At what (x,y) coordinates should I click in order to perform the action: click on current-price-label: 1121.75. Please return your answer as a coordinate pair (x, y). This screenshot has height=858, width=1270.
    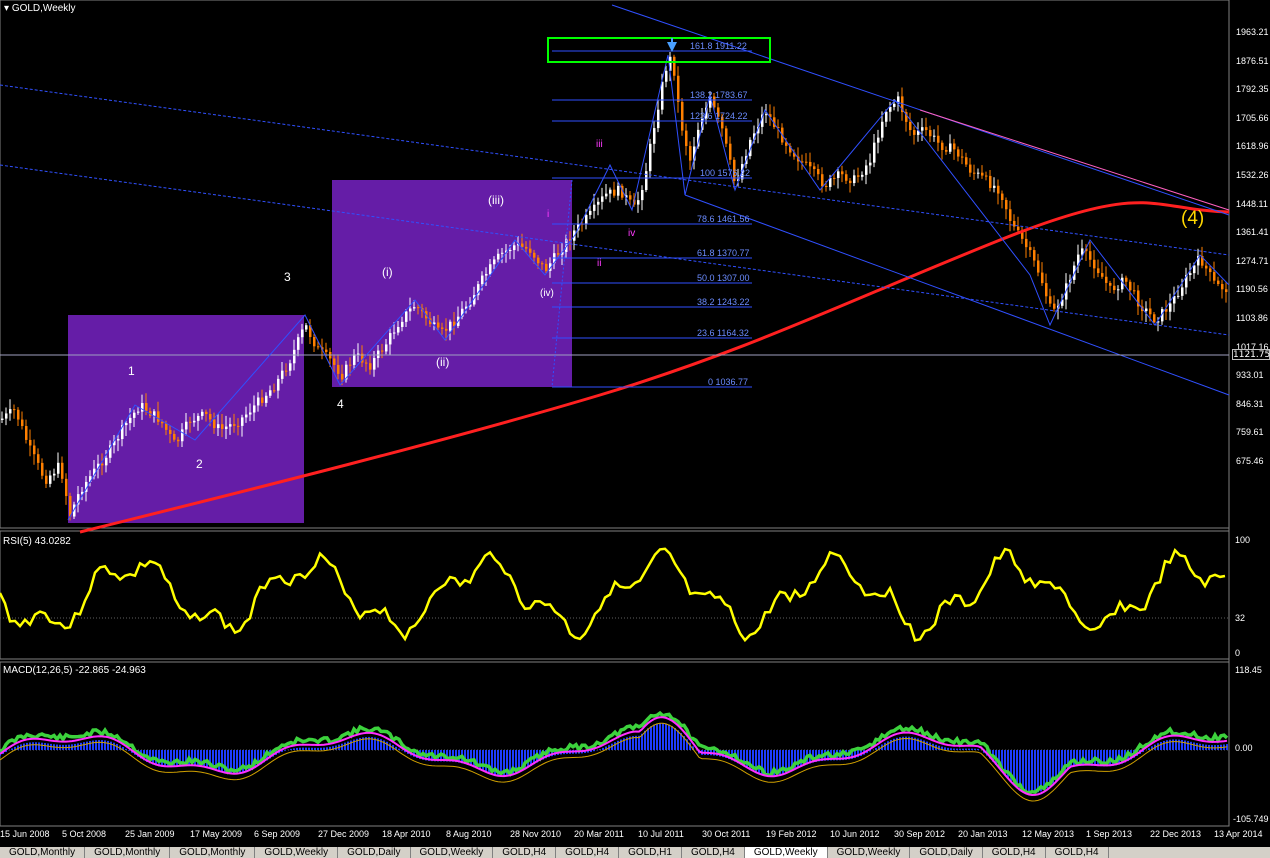
    Looking at the image, I should click on (1251, 354).